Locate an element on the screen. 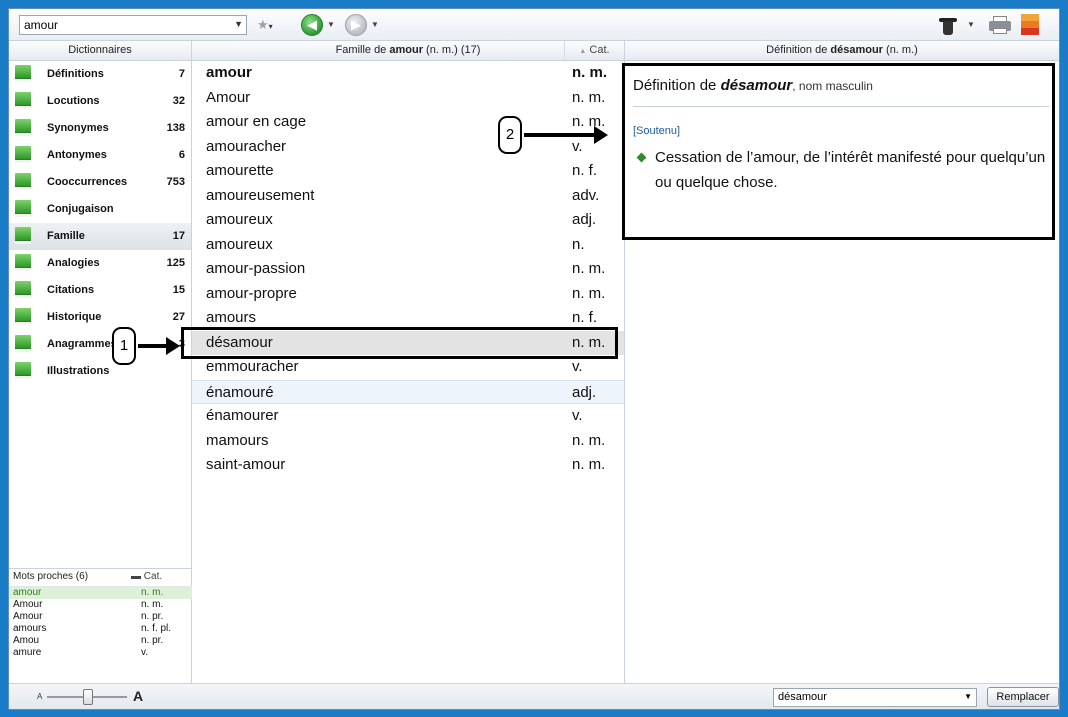 Image resolution: width=1068 pixels, height=717 pixels. dictionary-item-count: 17 is located at coordinates (178, 236).